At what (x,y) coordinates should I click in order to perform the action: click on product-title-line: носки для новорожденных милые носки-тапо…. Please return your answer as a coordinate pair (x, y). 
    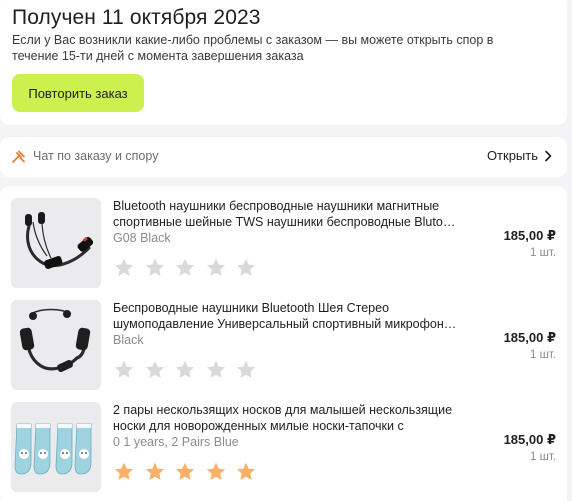
    Looking at the image, I should click on (258, 426).